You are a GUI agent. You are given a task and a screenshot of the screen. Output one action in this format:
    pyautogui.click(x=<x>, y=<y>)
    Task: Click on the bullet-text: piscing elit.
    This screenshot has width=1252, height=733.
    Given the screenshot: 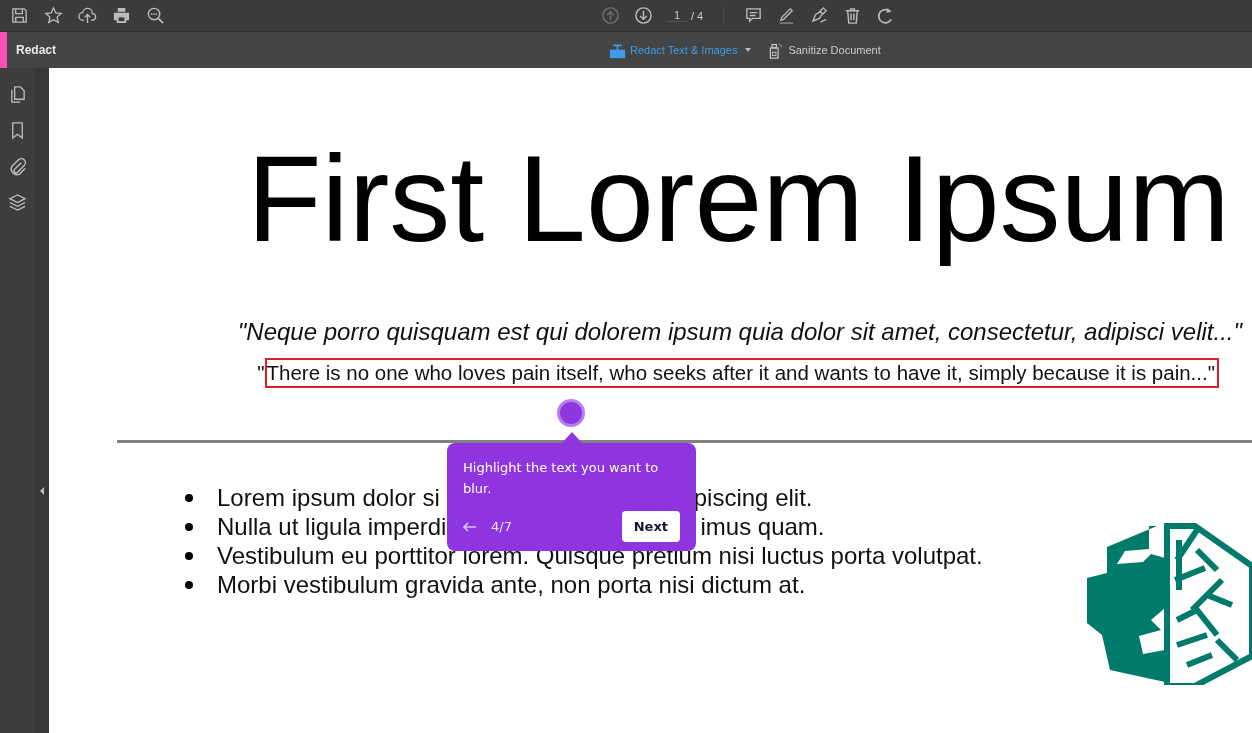 What is the action you would take?
    pyautogui.click(x=753, y=497)
    